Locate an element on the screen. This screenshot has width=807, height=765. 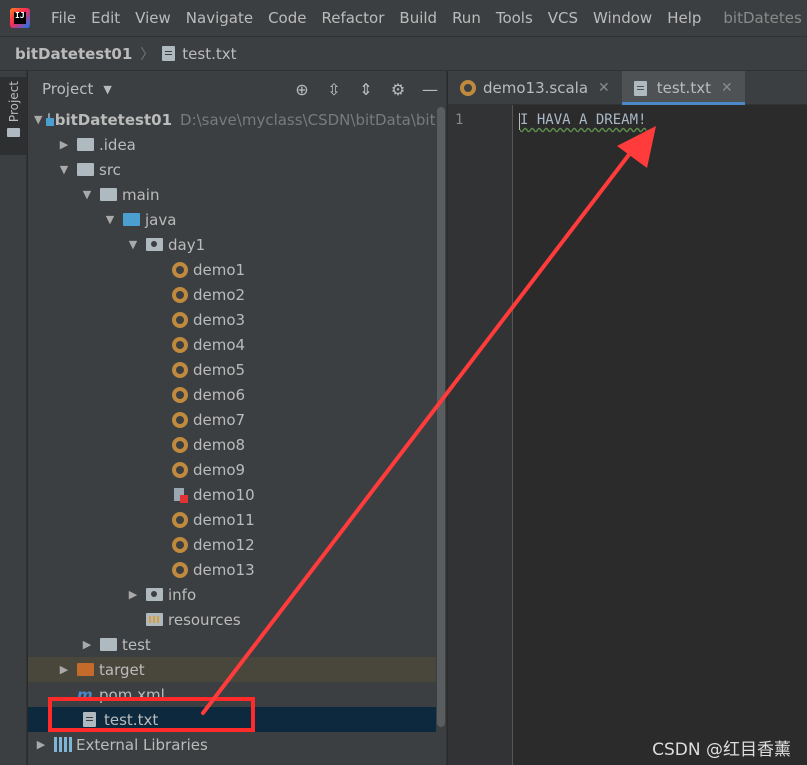
tree-root-path: D:\save\myclass\CSDN\bitData\bitD is located at coordinates (313, 119).